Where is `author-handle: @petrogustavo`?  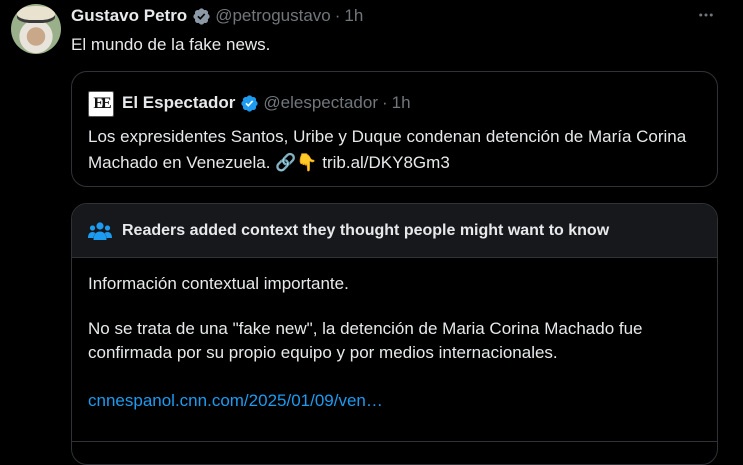 author-handle: @petrogustavo is located at coordinates (273, 16).